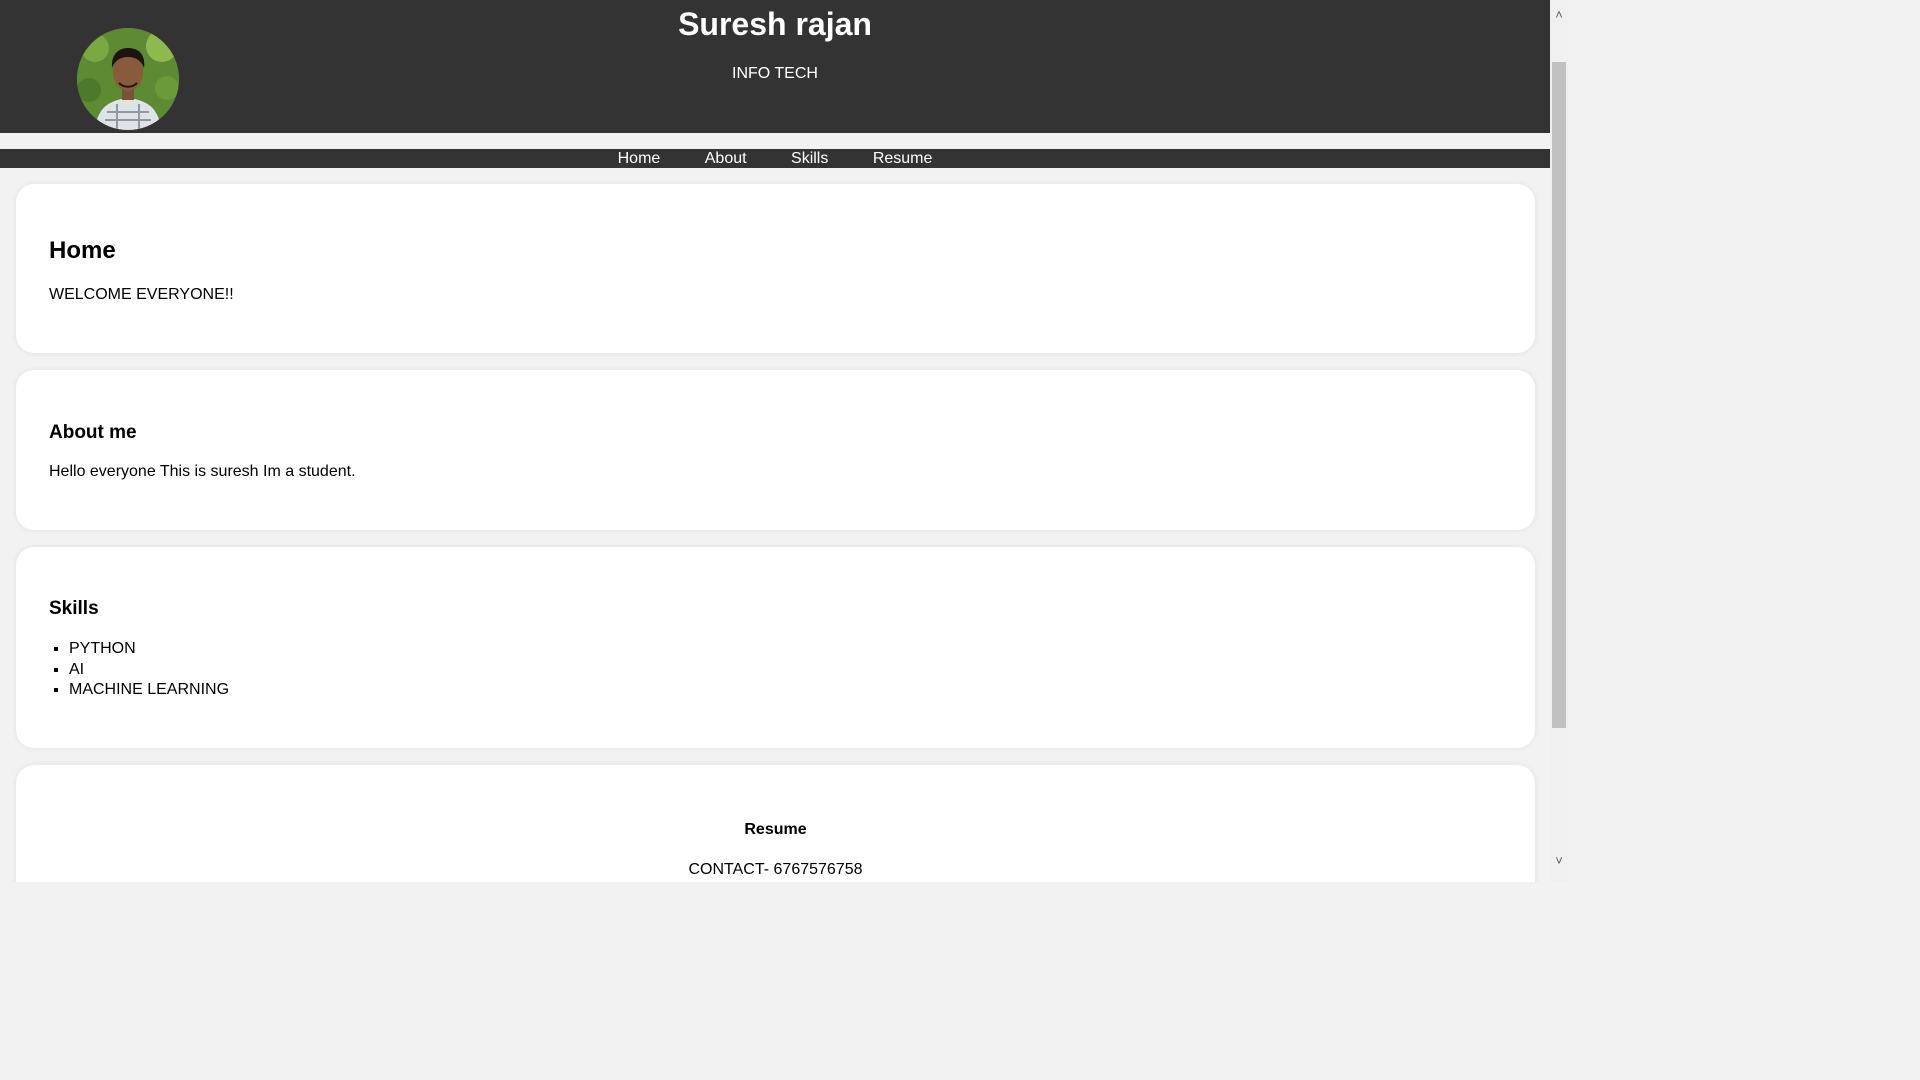  Describe the element at coordinates (775, 829) in the screenshot. I see `resume-heading: Resume` at that location.